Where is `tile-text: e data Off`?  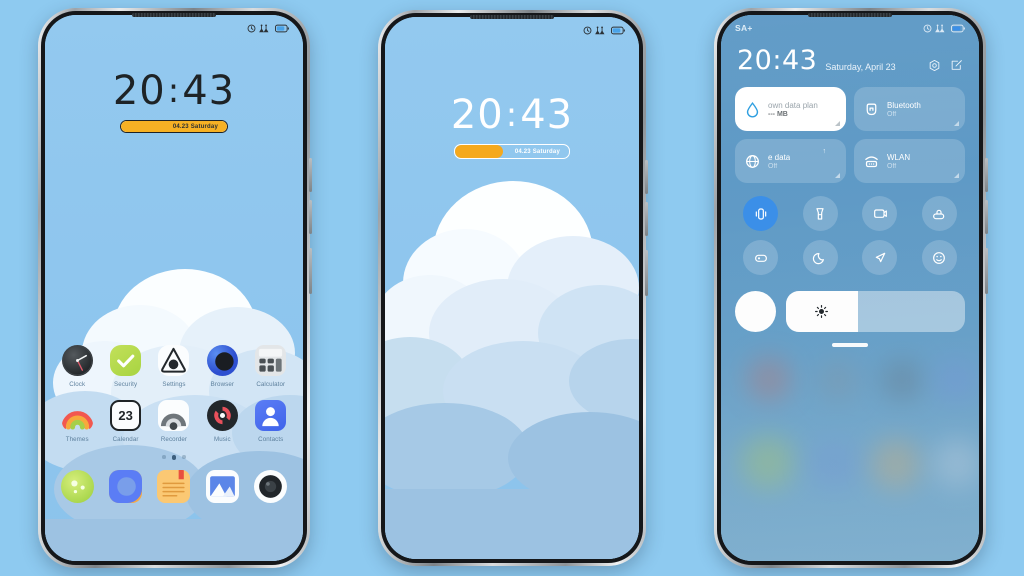 tile-text: e data Off is located at coordinates (779, 161).